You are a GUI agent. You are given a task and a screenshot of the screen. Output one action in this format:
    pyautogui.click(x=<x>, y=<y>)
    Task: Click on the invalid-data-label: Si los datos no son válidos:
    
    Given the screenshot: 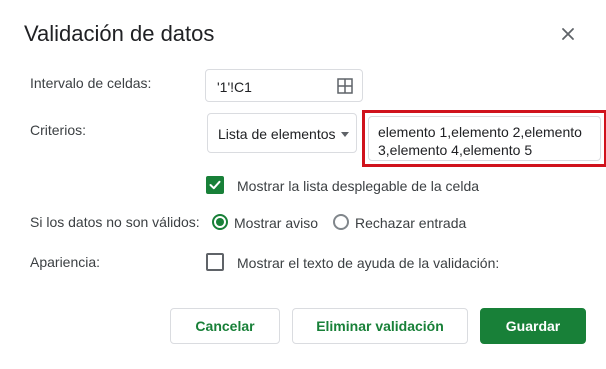 What is the action you would take?
    pyautogui.click(x=115, y=222)
    